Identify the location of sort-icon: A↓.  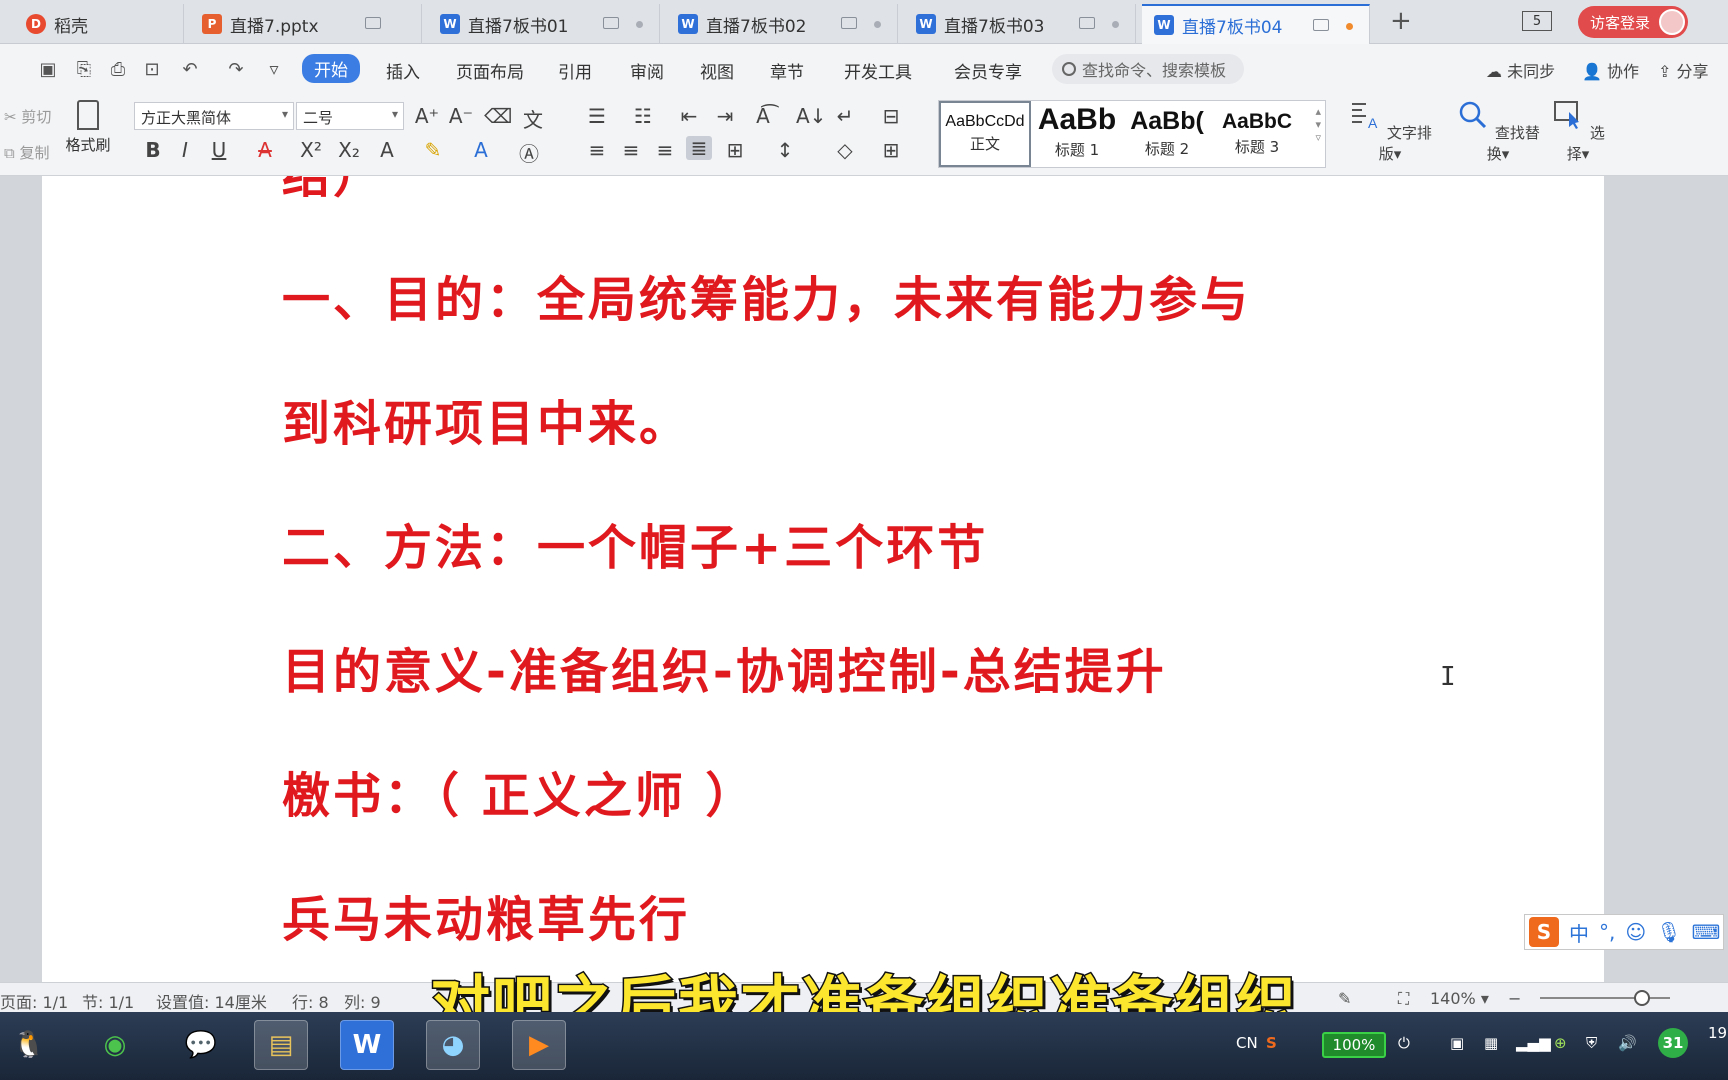
(811, 116).